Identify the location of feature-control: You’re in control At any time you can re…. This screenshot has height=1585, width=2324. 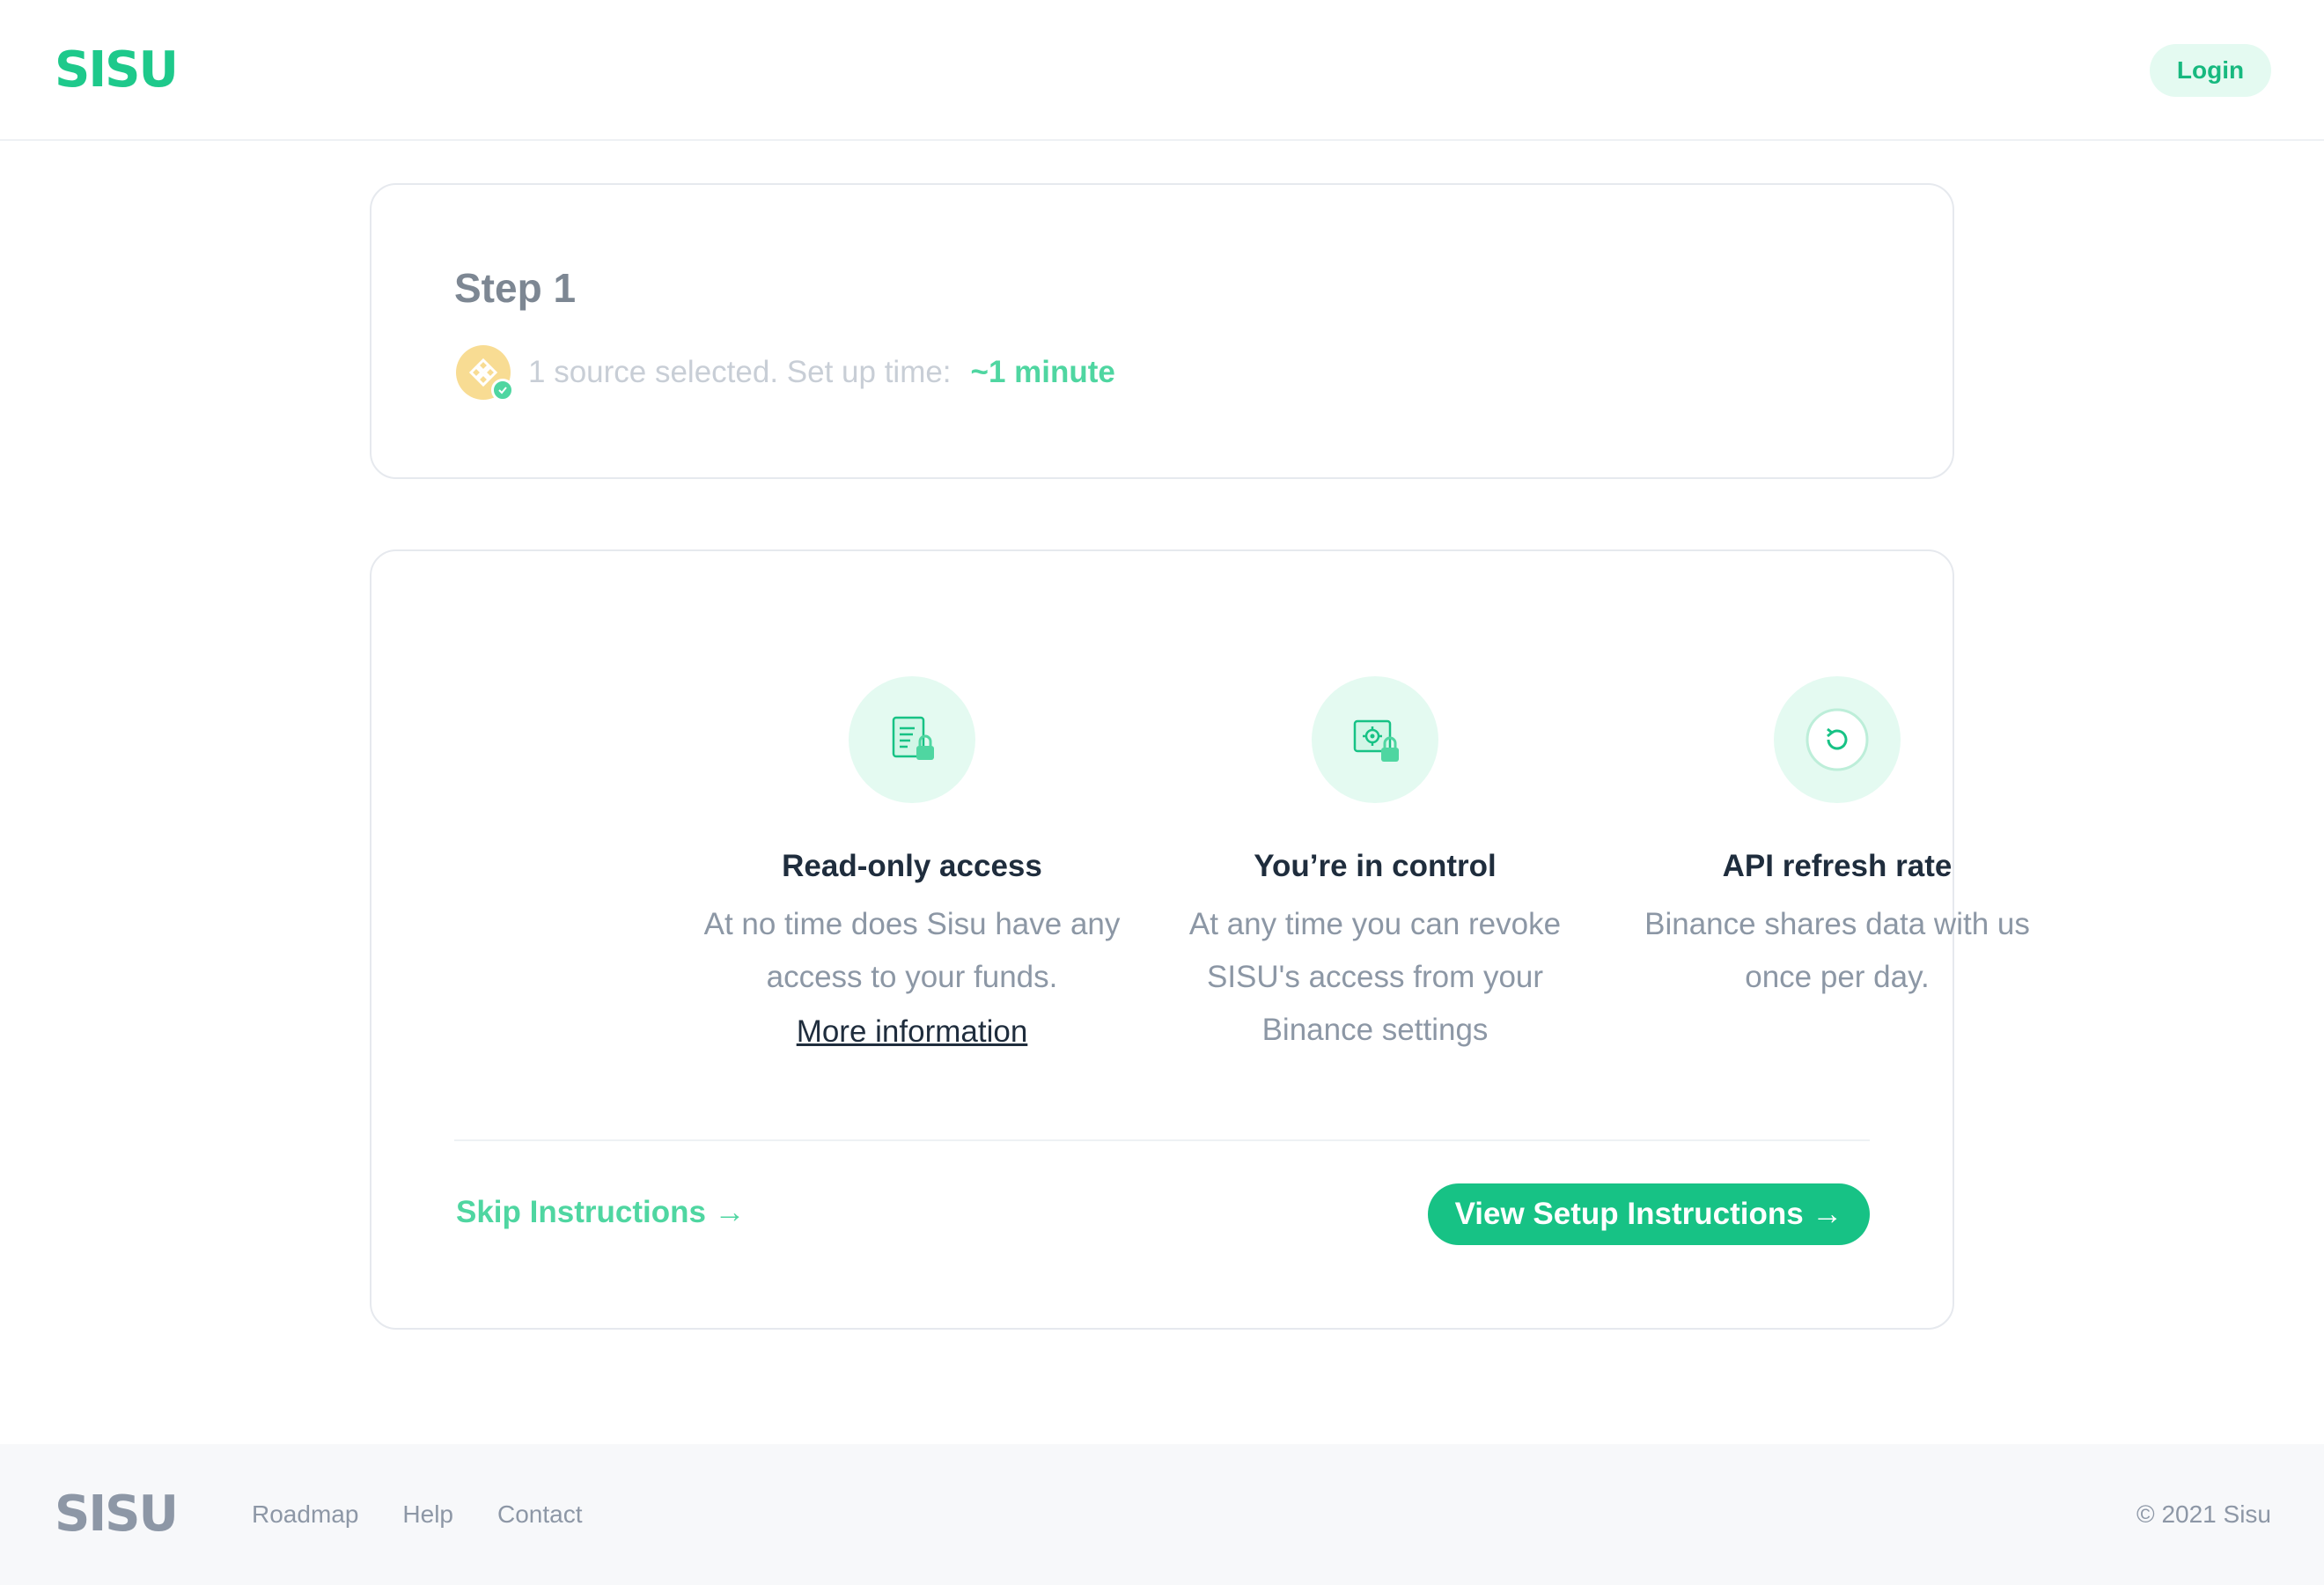
(1375, 867).